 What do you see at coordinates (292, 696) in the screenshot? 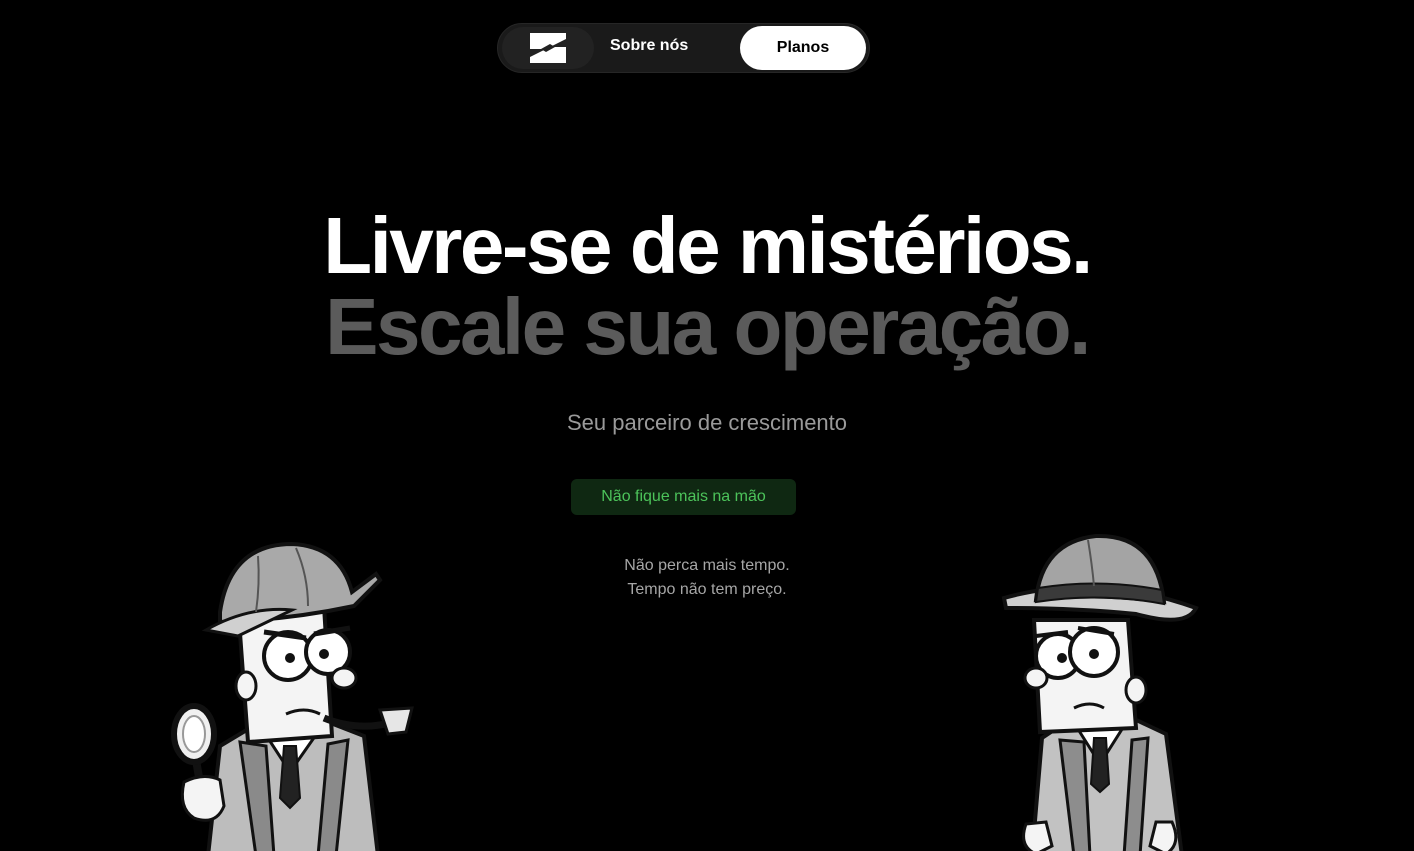
I see `detective-magnifier-illustration` at bounding box center [292, 696].